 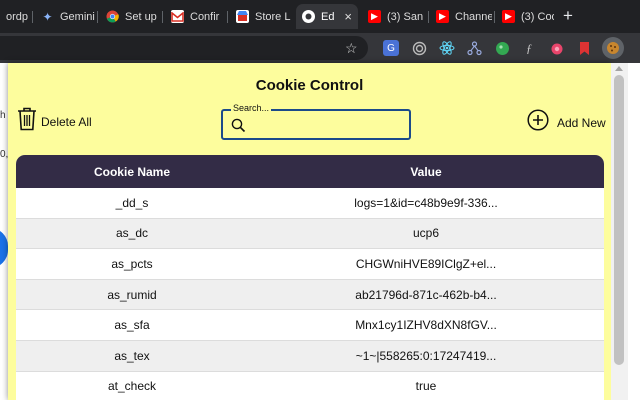 What do you see at coordinates (132, 263) in the screenshot?
I see `cookie-name-cell: as_pcts` at bounding box center [132, 263].